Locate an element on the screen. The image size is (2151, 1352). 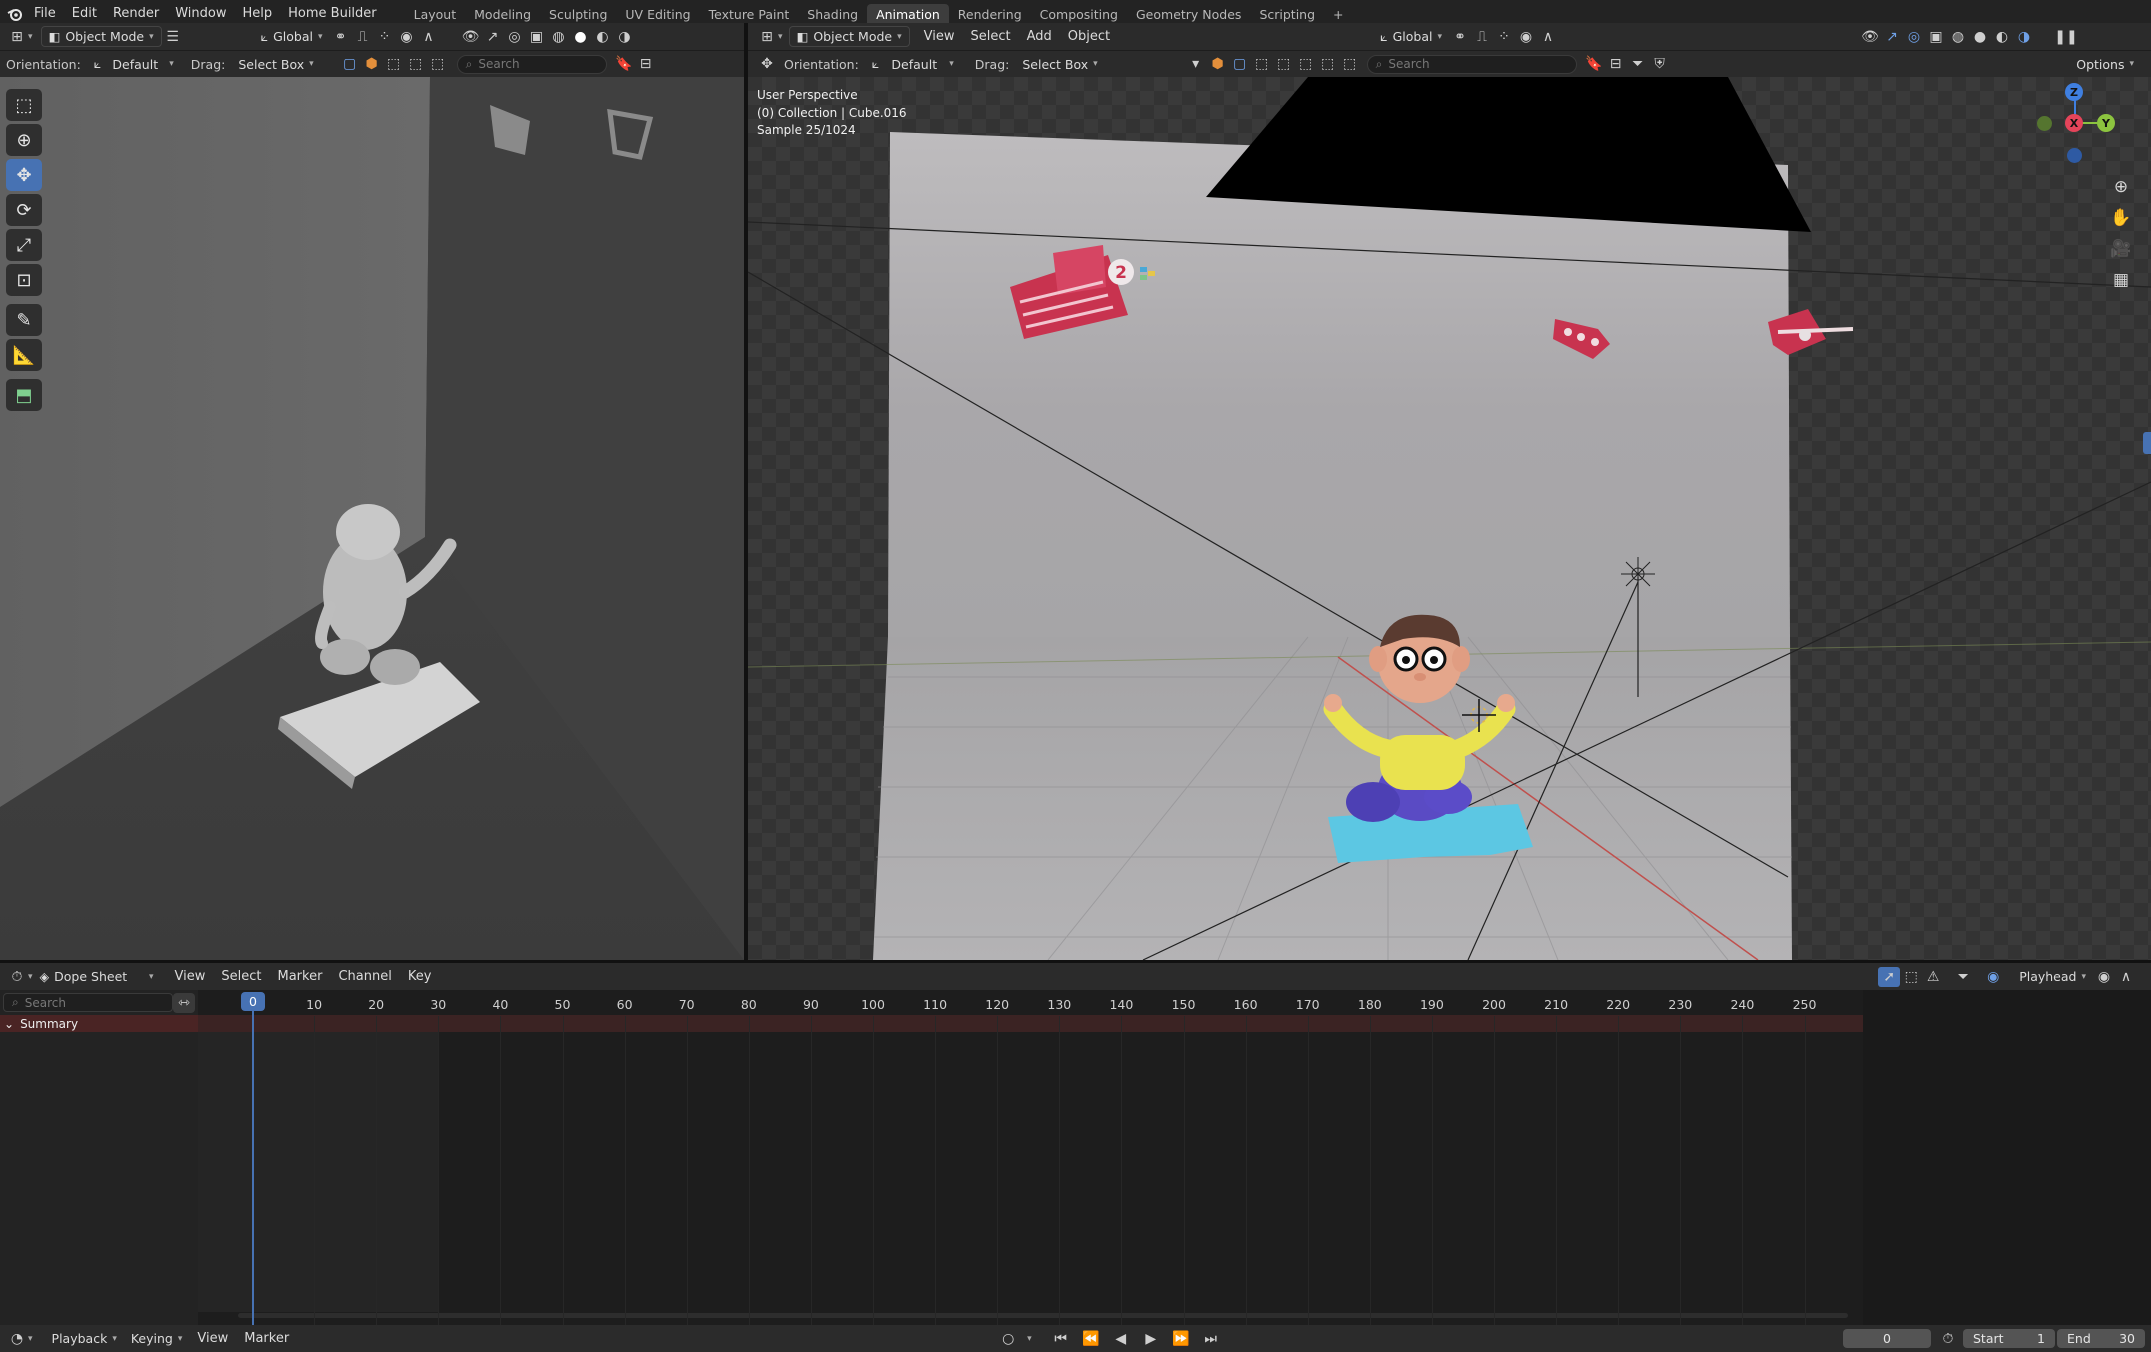
gizmo-y-axis: Y is located at coordinates (2106, 123).